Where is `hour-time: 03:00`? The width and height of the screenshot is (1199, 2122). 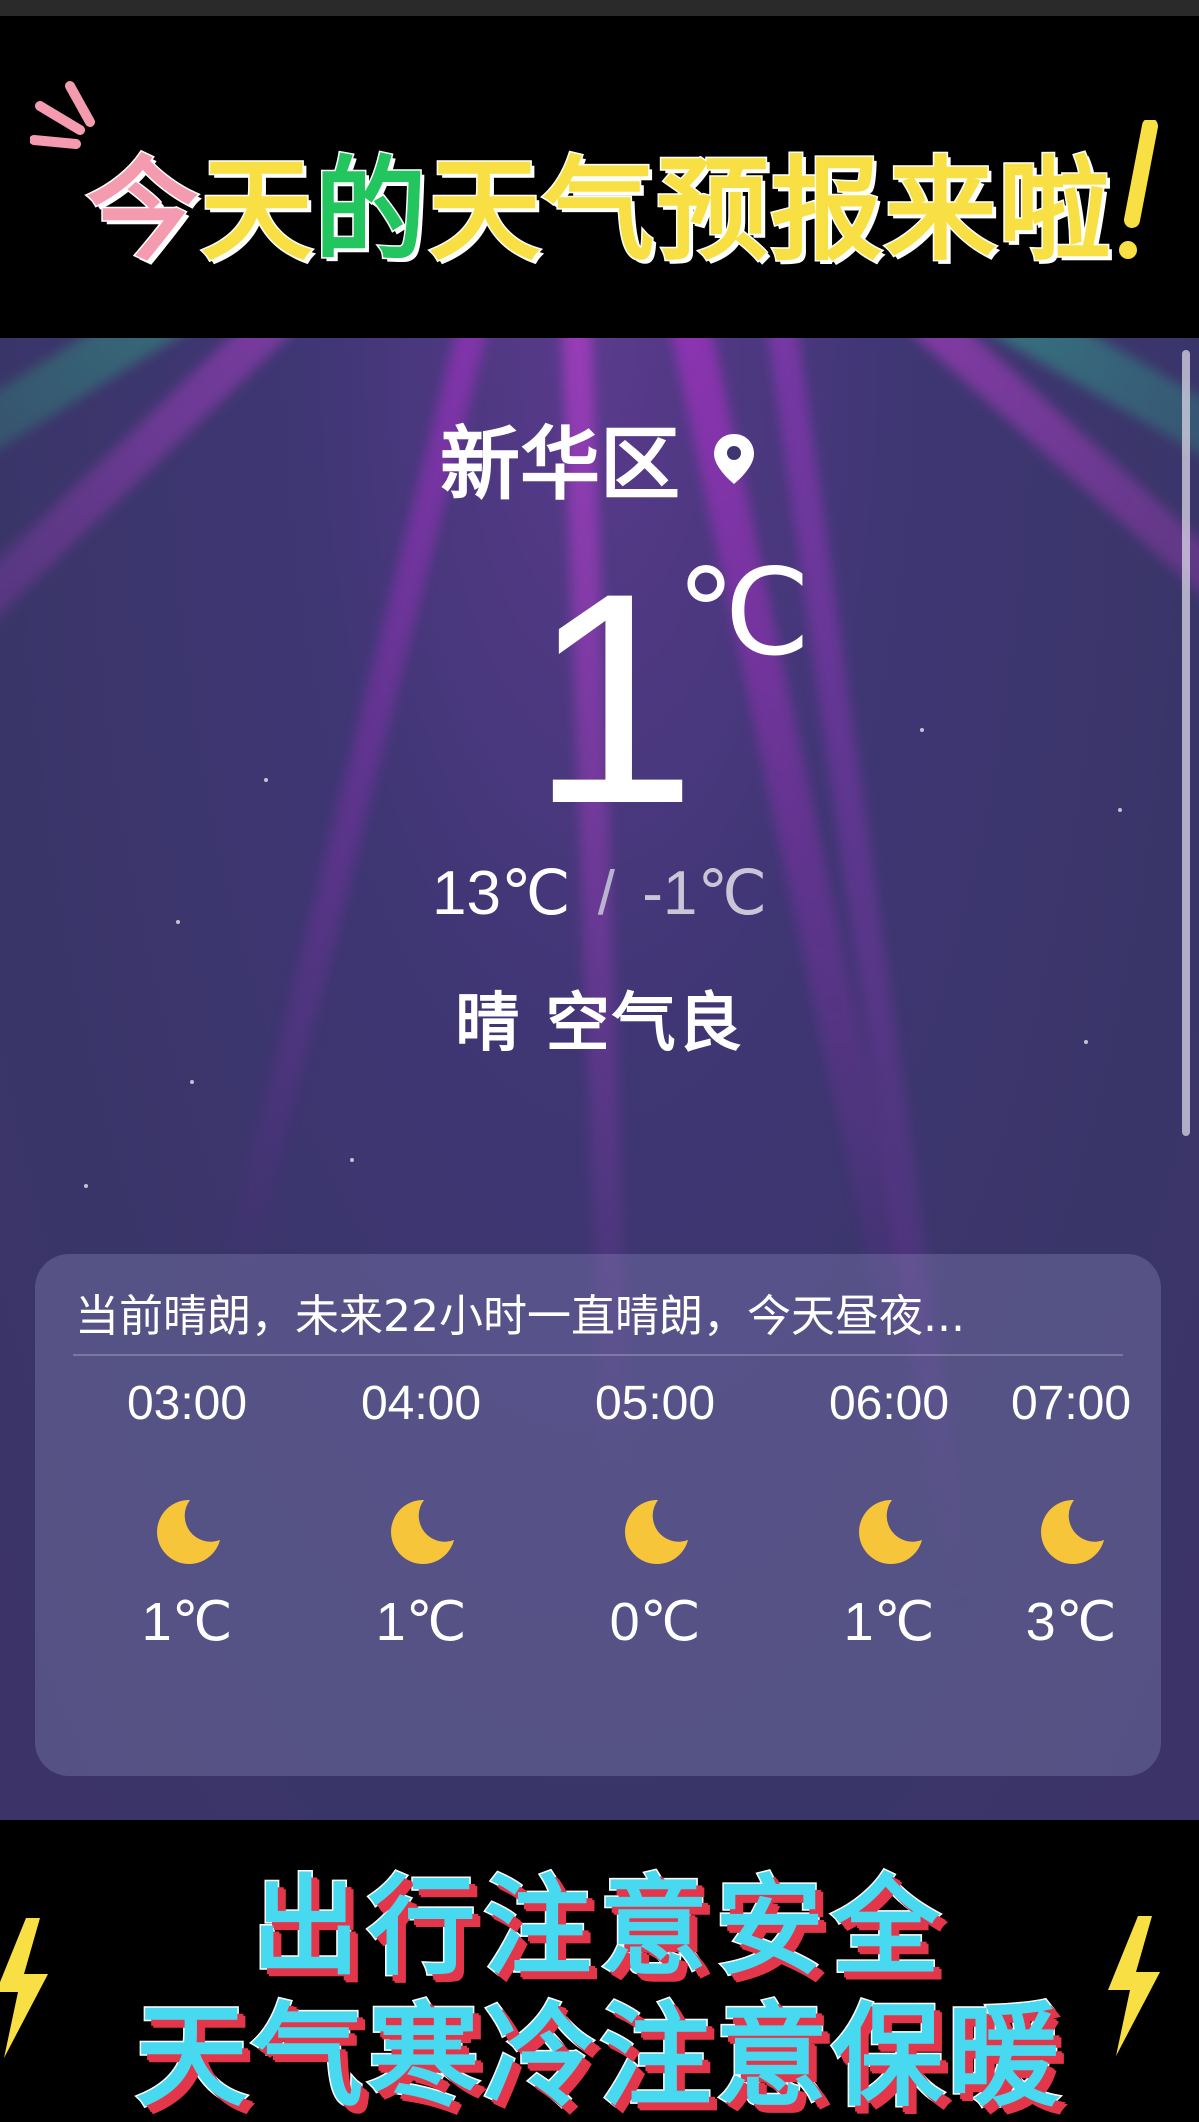 hour-time: 03:00 is located at coordinates (187, 1403).